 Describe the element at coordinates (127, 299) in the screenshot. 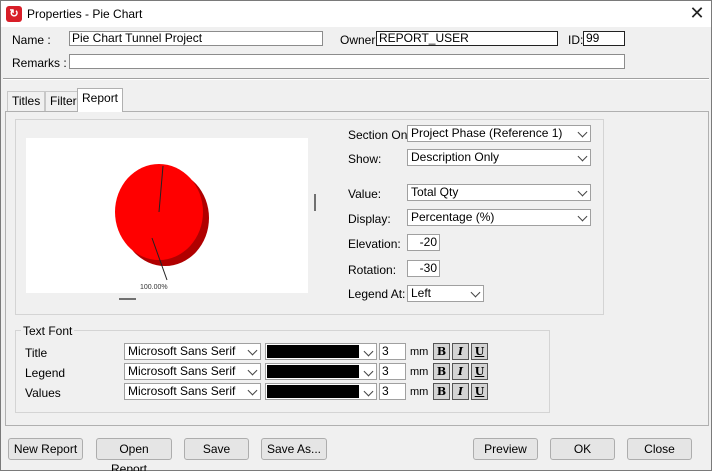

I see `preview-resize-handle-bottom` at that location.